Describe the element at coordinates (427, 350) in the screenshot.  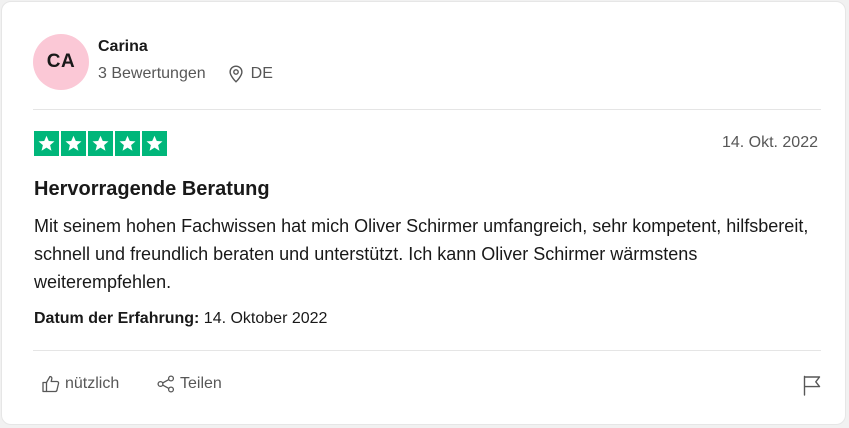
I see `footer-divider` at that location.